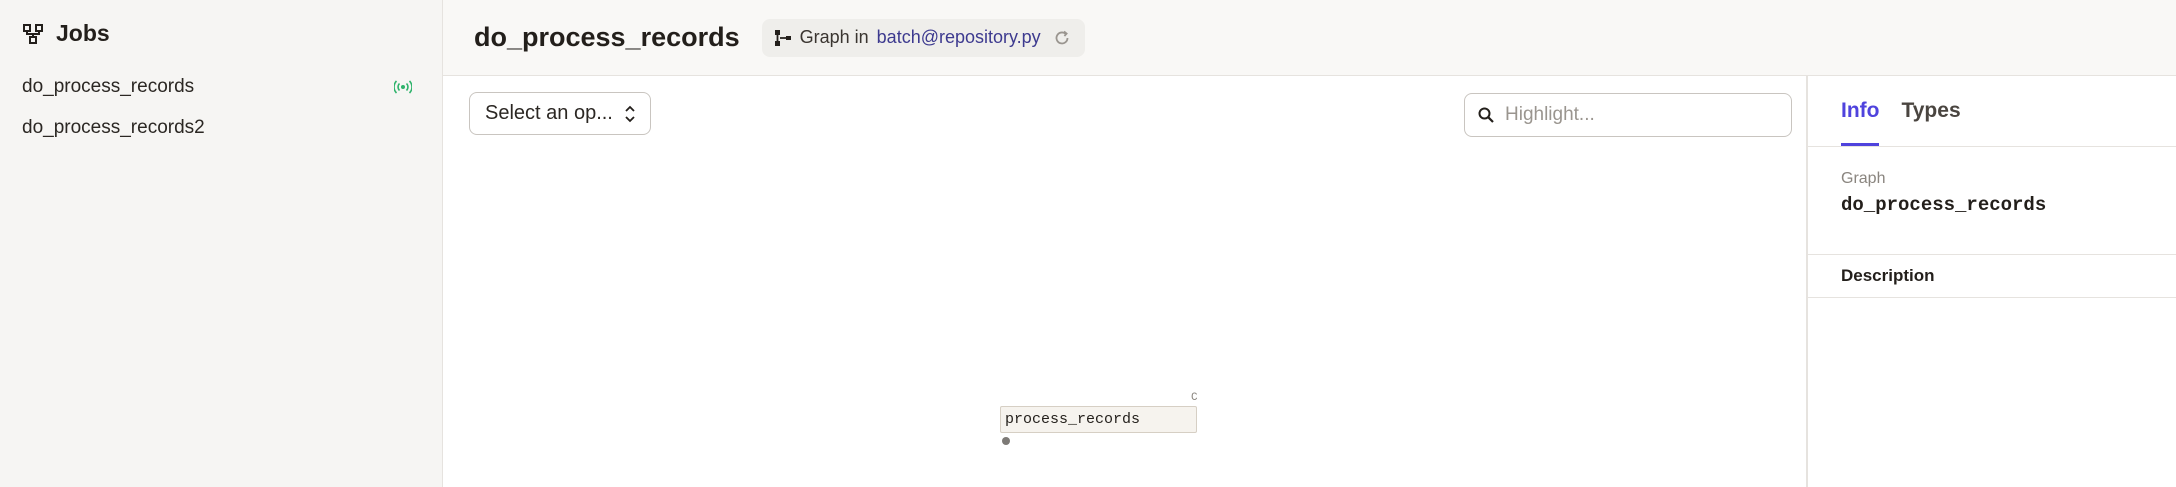 This screenshot has width=2176, height=487. Describe the element at coordinates (1944, 205) in the screenshot. I see `graph-name: do_process_records` at that location.